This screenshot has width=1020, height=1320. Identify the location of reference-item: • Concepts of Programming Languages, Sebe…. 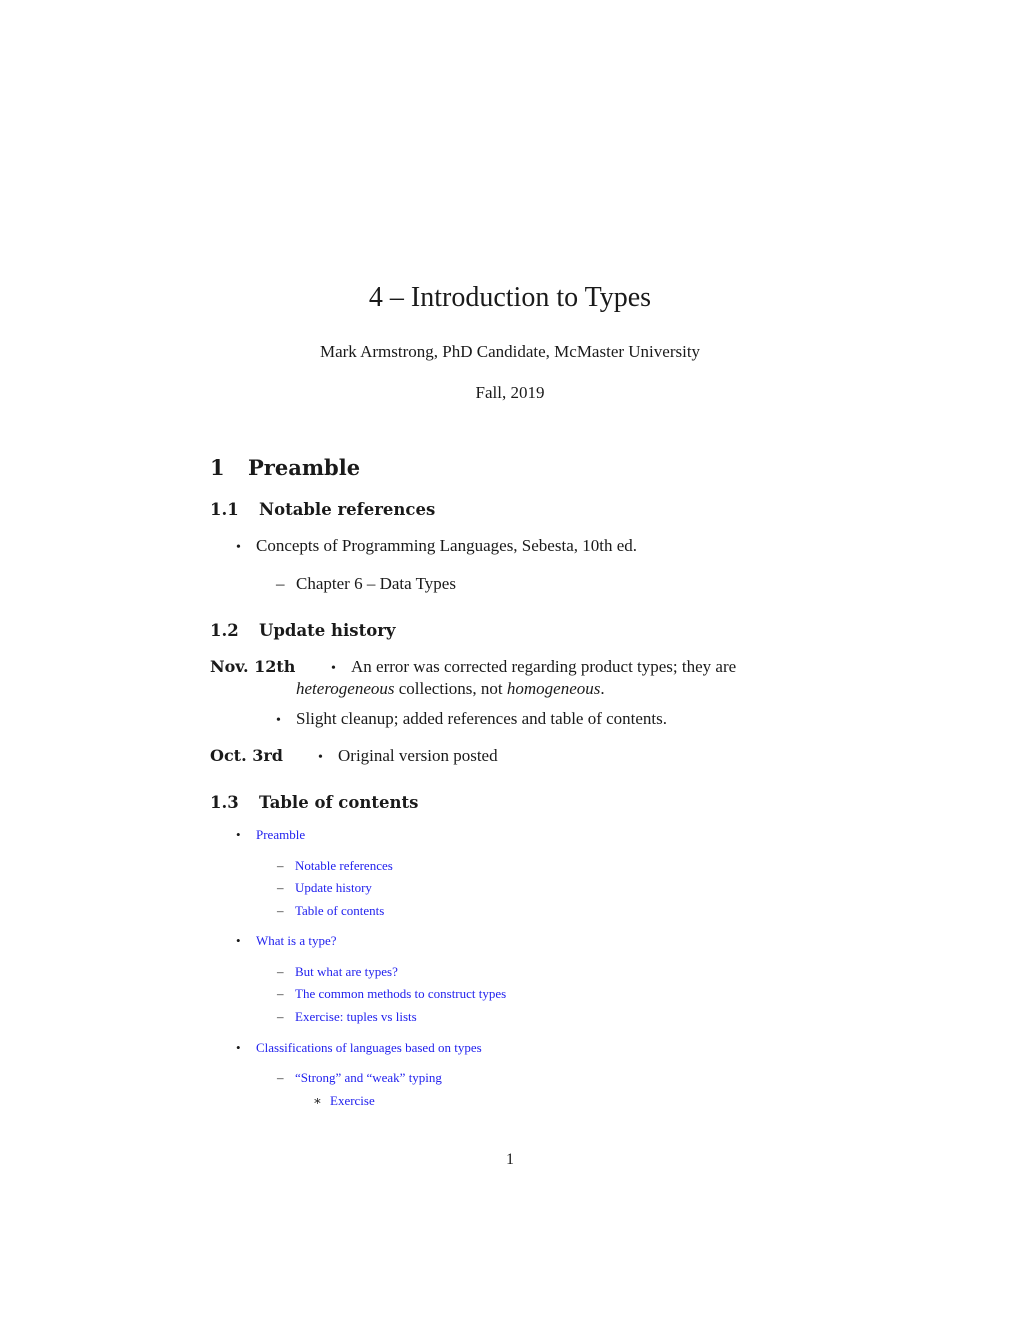
(436, 546).